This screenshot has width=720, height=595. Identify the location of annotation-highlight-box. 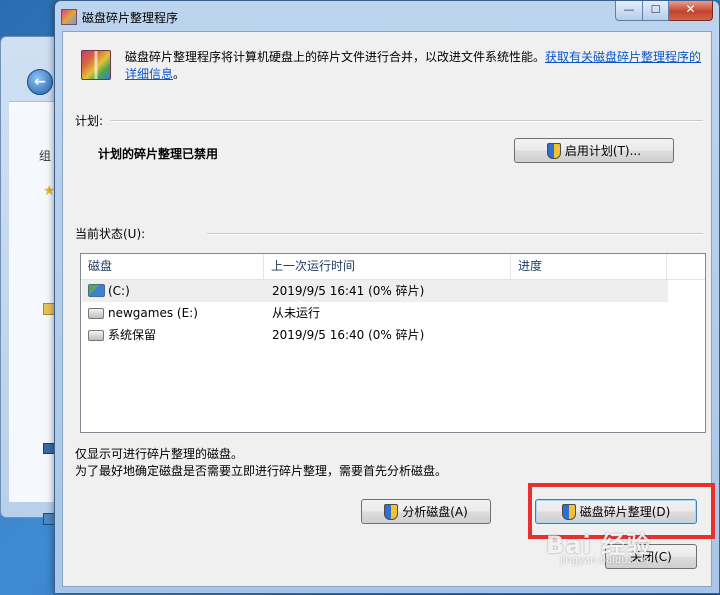
(621, 511).